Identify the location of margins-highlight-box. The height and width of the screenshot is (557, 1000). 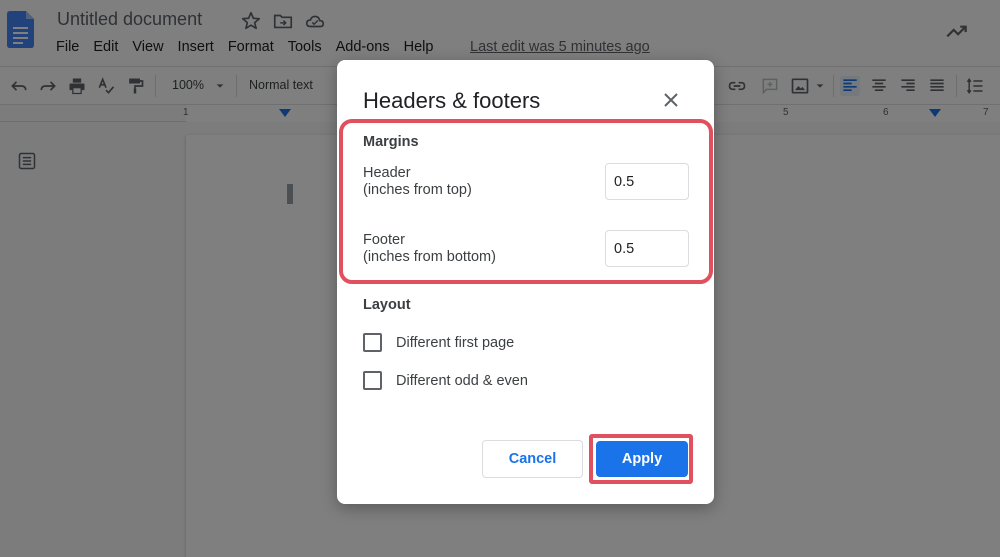
(526, 201).